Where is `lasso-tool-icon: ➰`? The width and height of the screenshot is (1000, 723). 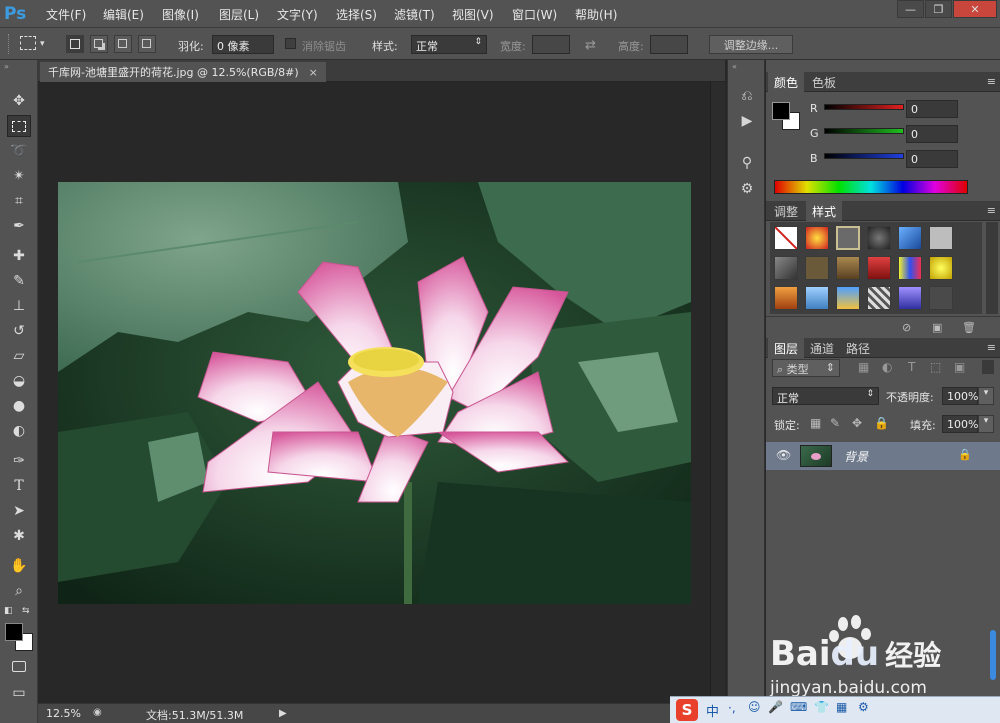
lasso-tool-icon: ➰ is located at coordinates (19, 151).